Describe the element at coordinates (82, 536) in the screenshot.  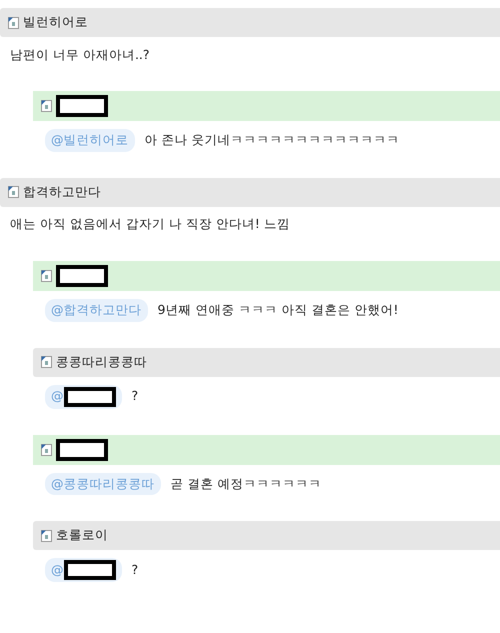
I see `author-name: 호롤로이` at that location.